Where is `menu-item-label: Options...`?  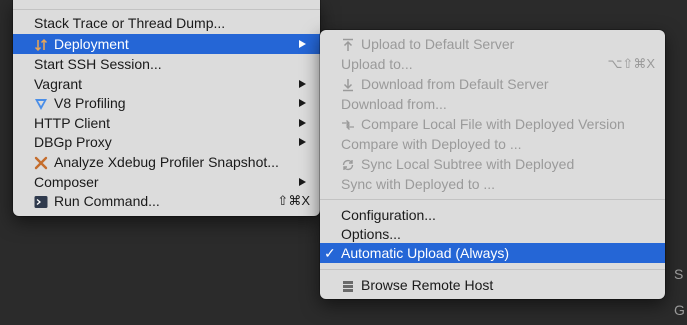
menu-item-label: Options... is located at coordinates (371, 234).